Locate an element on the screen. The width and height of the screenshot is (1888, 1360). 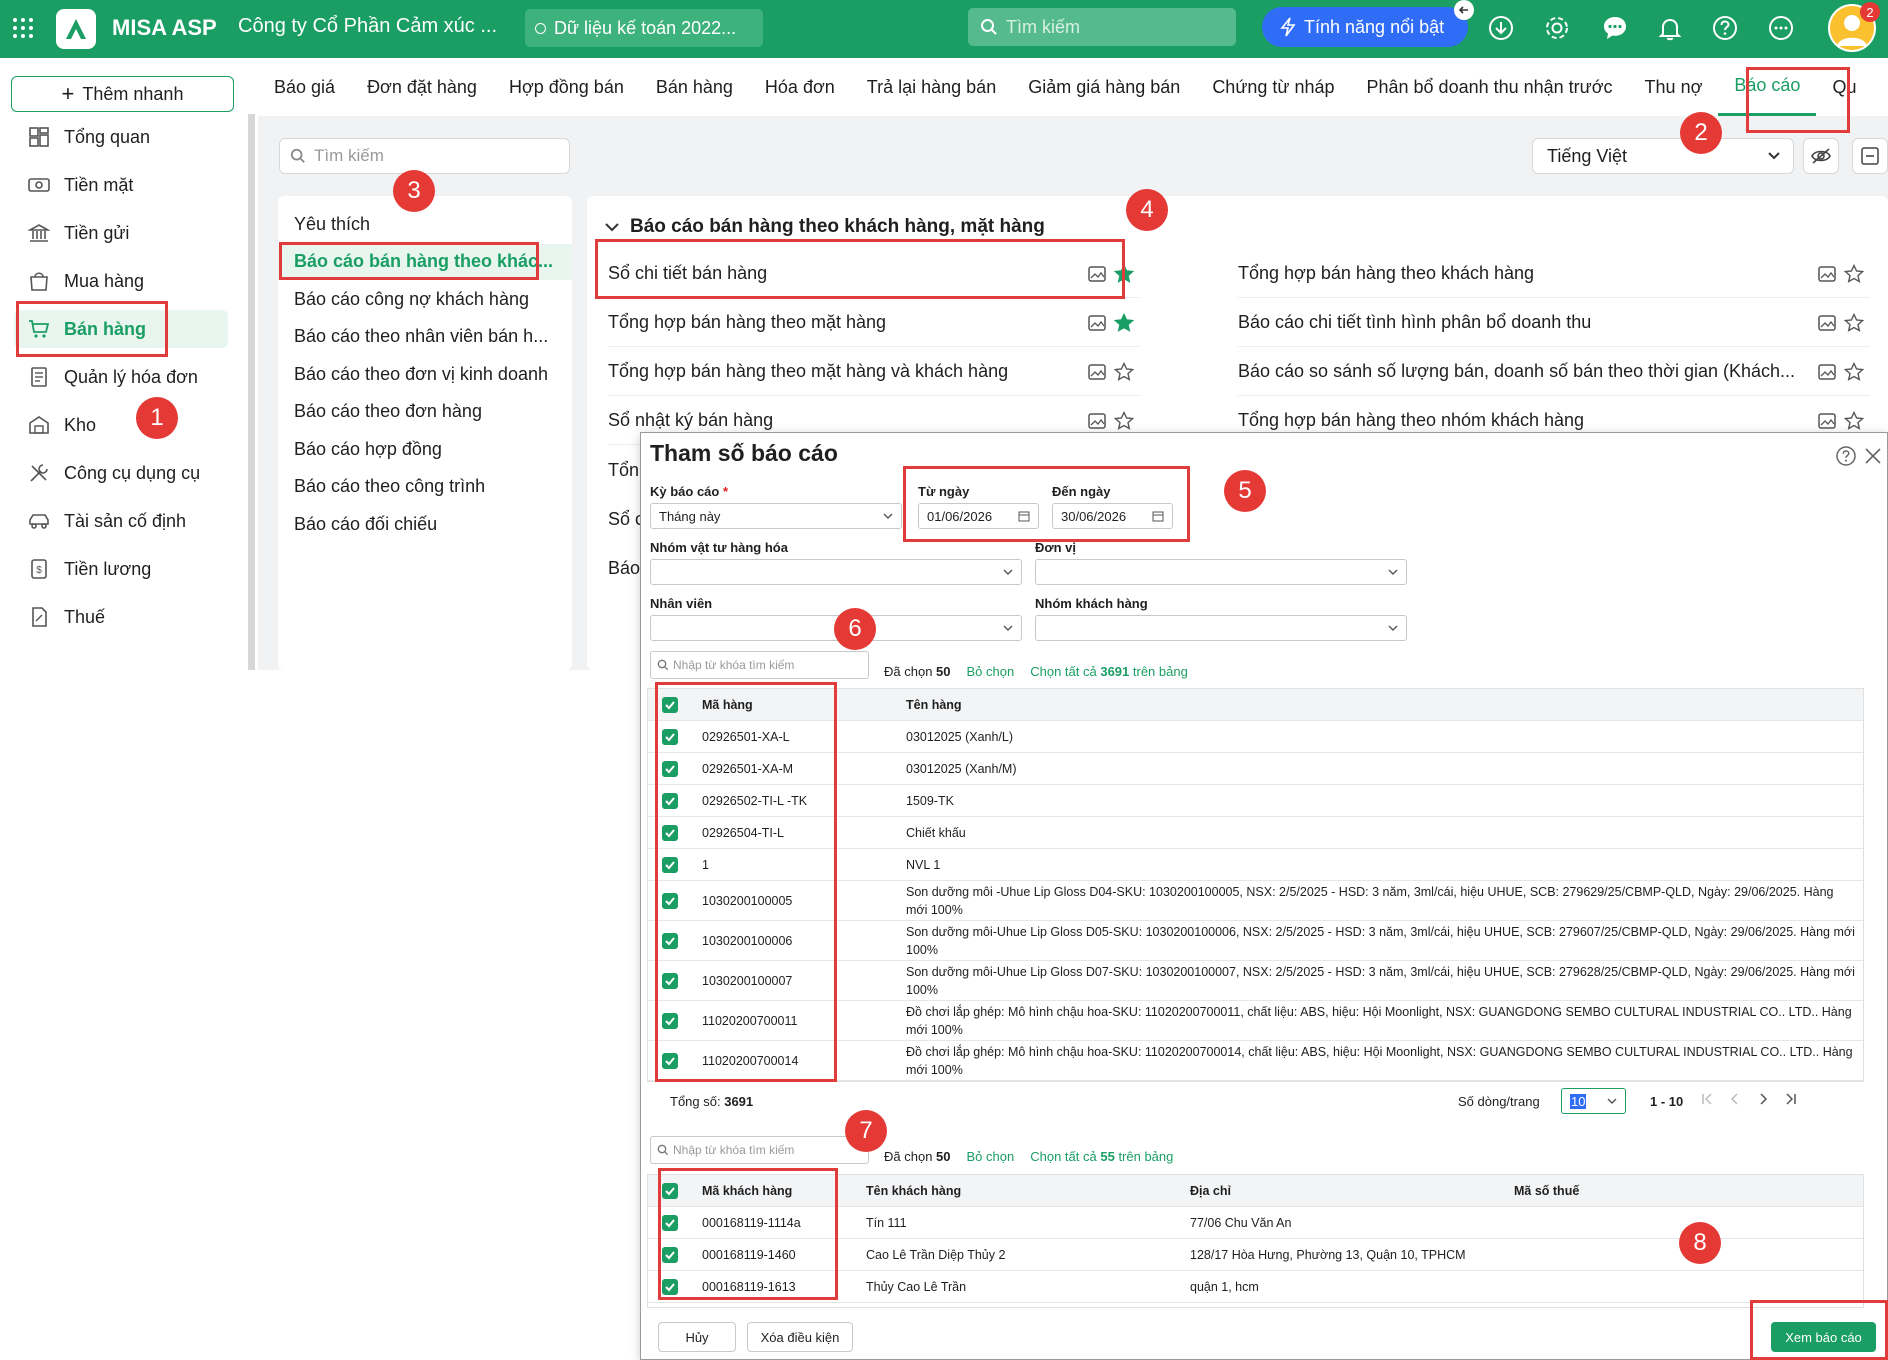
items-search-placeholder: Nhập từ khóa tìm kiếm is located at coordinates (734, 665).